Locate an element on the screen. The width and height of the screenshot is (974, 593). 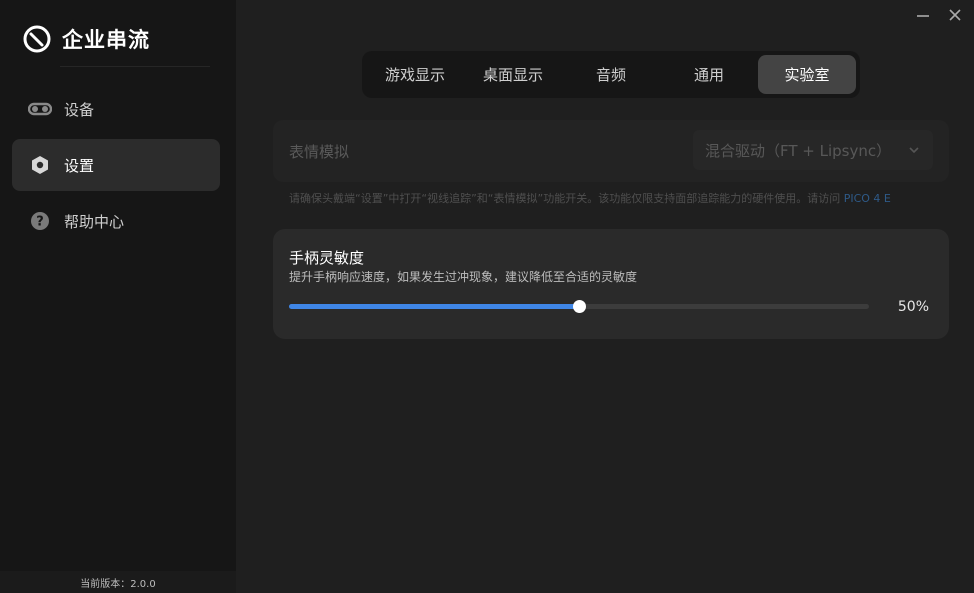
close-icon is located at coordinates (955, 15).